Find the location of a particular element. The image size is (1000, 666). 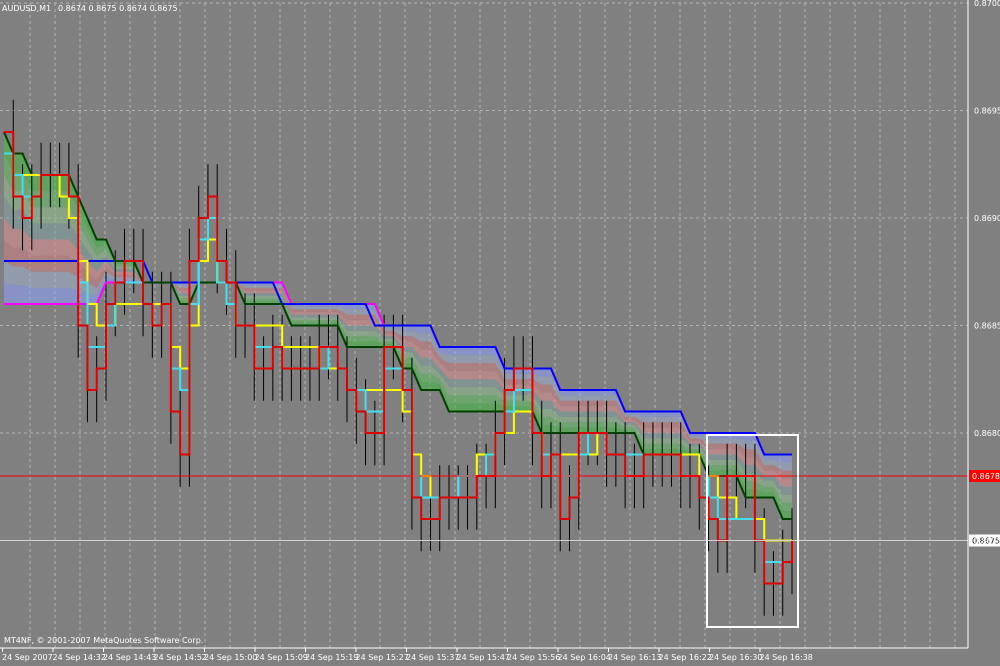

y-tick-label: 0.8700 is located at coordinates (987, 4).